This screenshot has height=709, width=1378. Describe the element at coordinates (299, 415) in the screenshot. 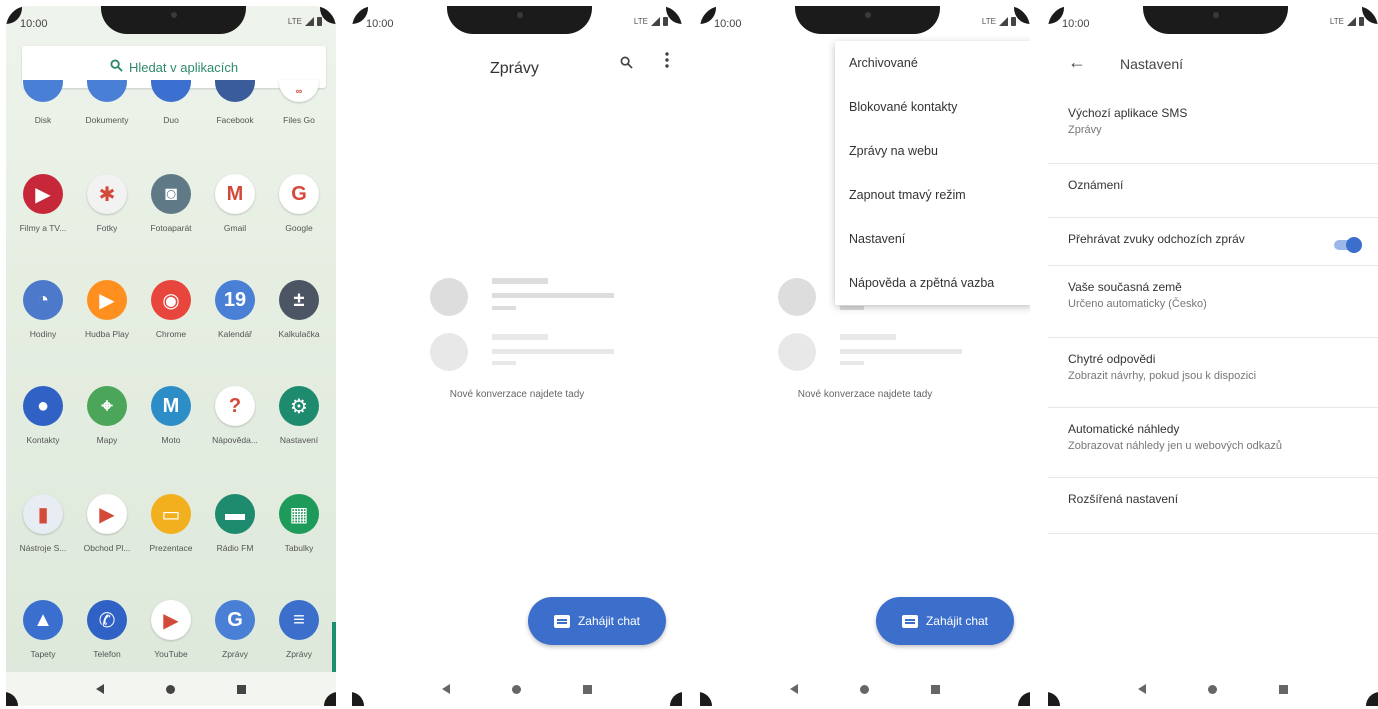

I see `app-shortcut: ⚙ Nastavení` at that location.